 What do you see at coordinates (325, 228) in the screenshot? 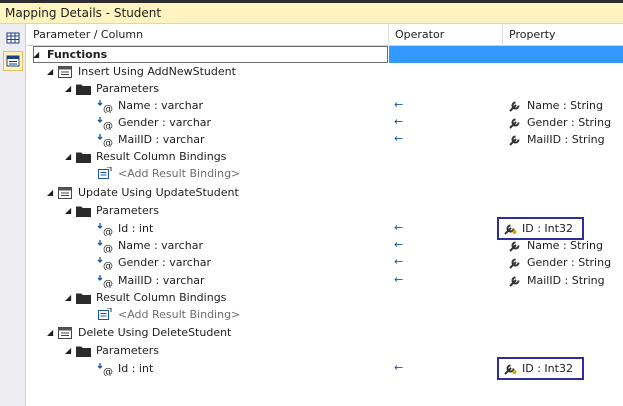
I see `update-param-row: @ Id : int ← ID : Int32` at bounding box center [325, 228].